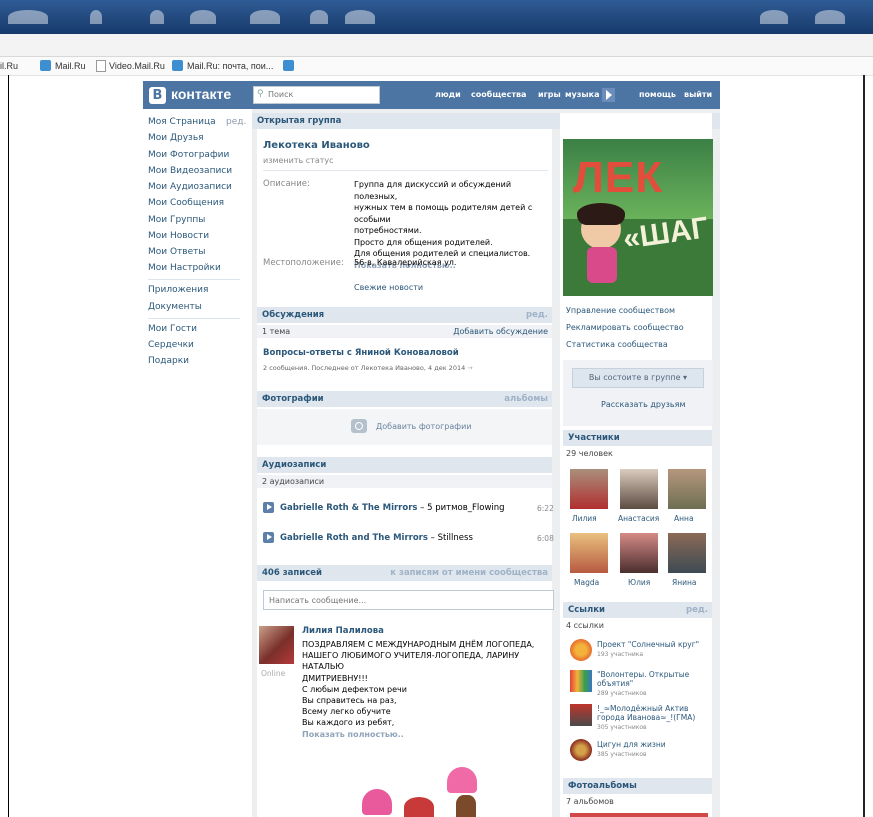  Describe the element at coordinates (137, 66) in the screenshot. I see `bookmark-link: Video.Mail.Ru` at that location.